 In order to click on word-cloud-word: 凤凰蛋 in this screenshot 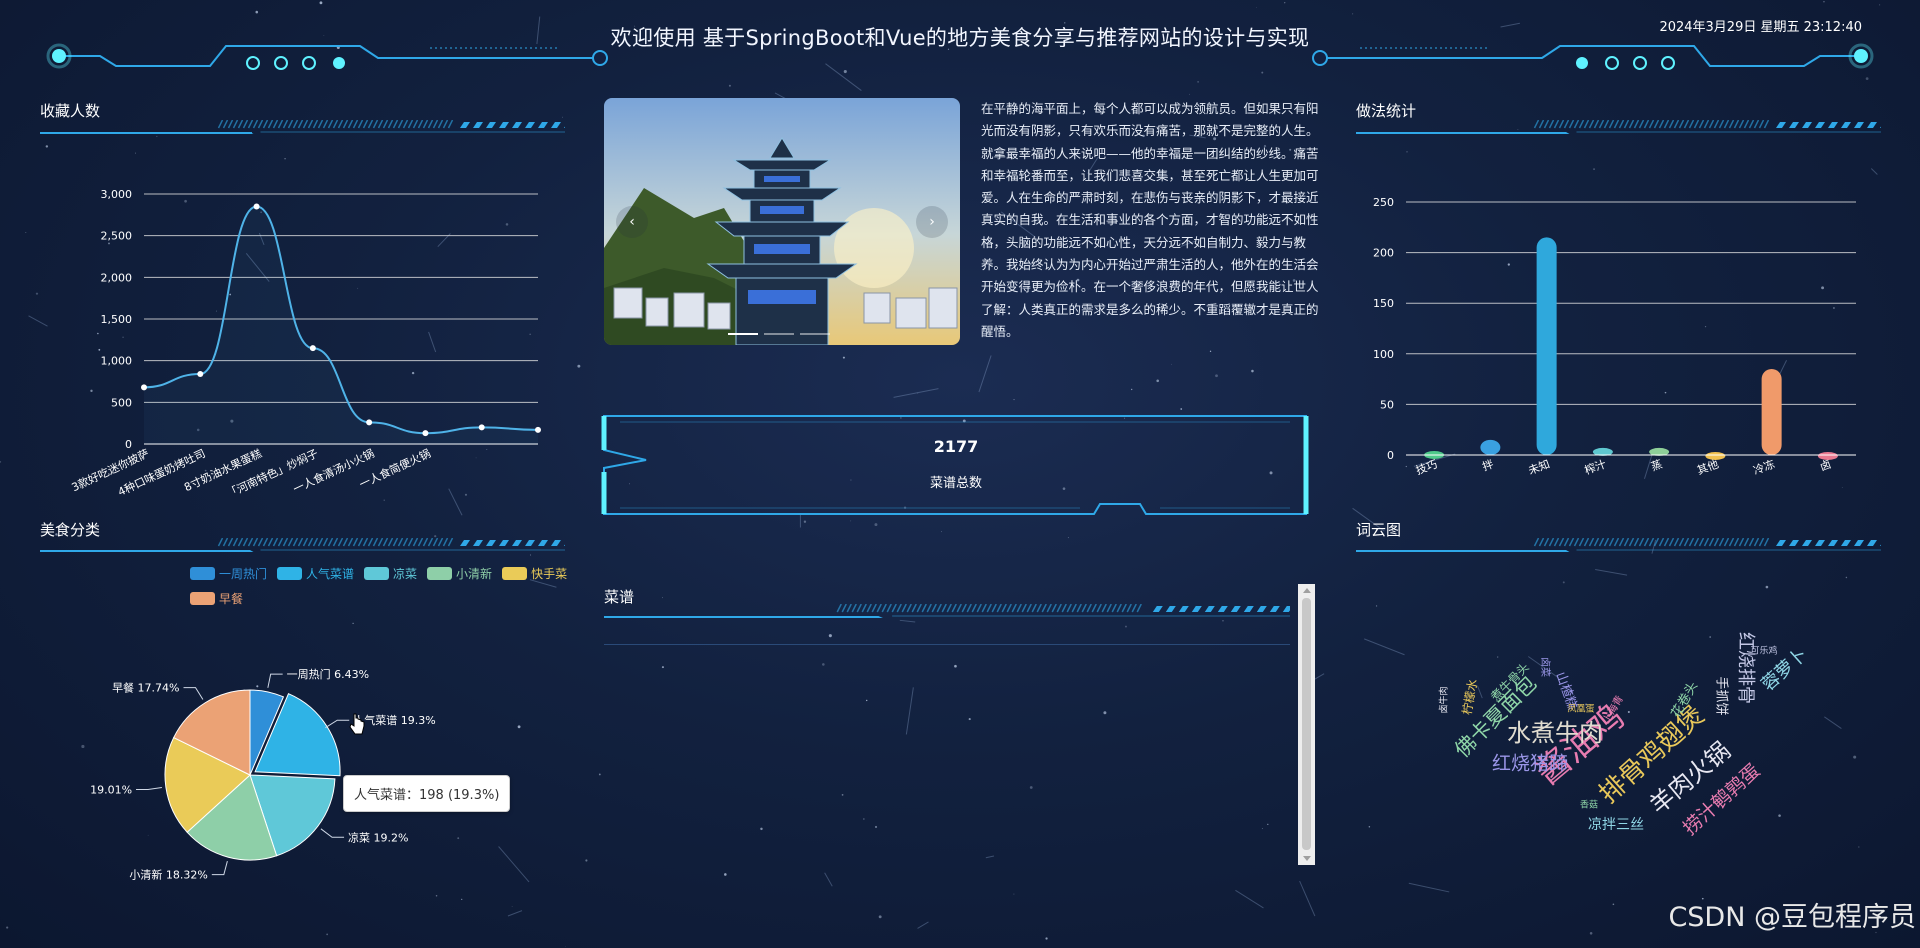, I will do `click(1580, 710)`.